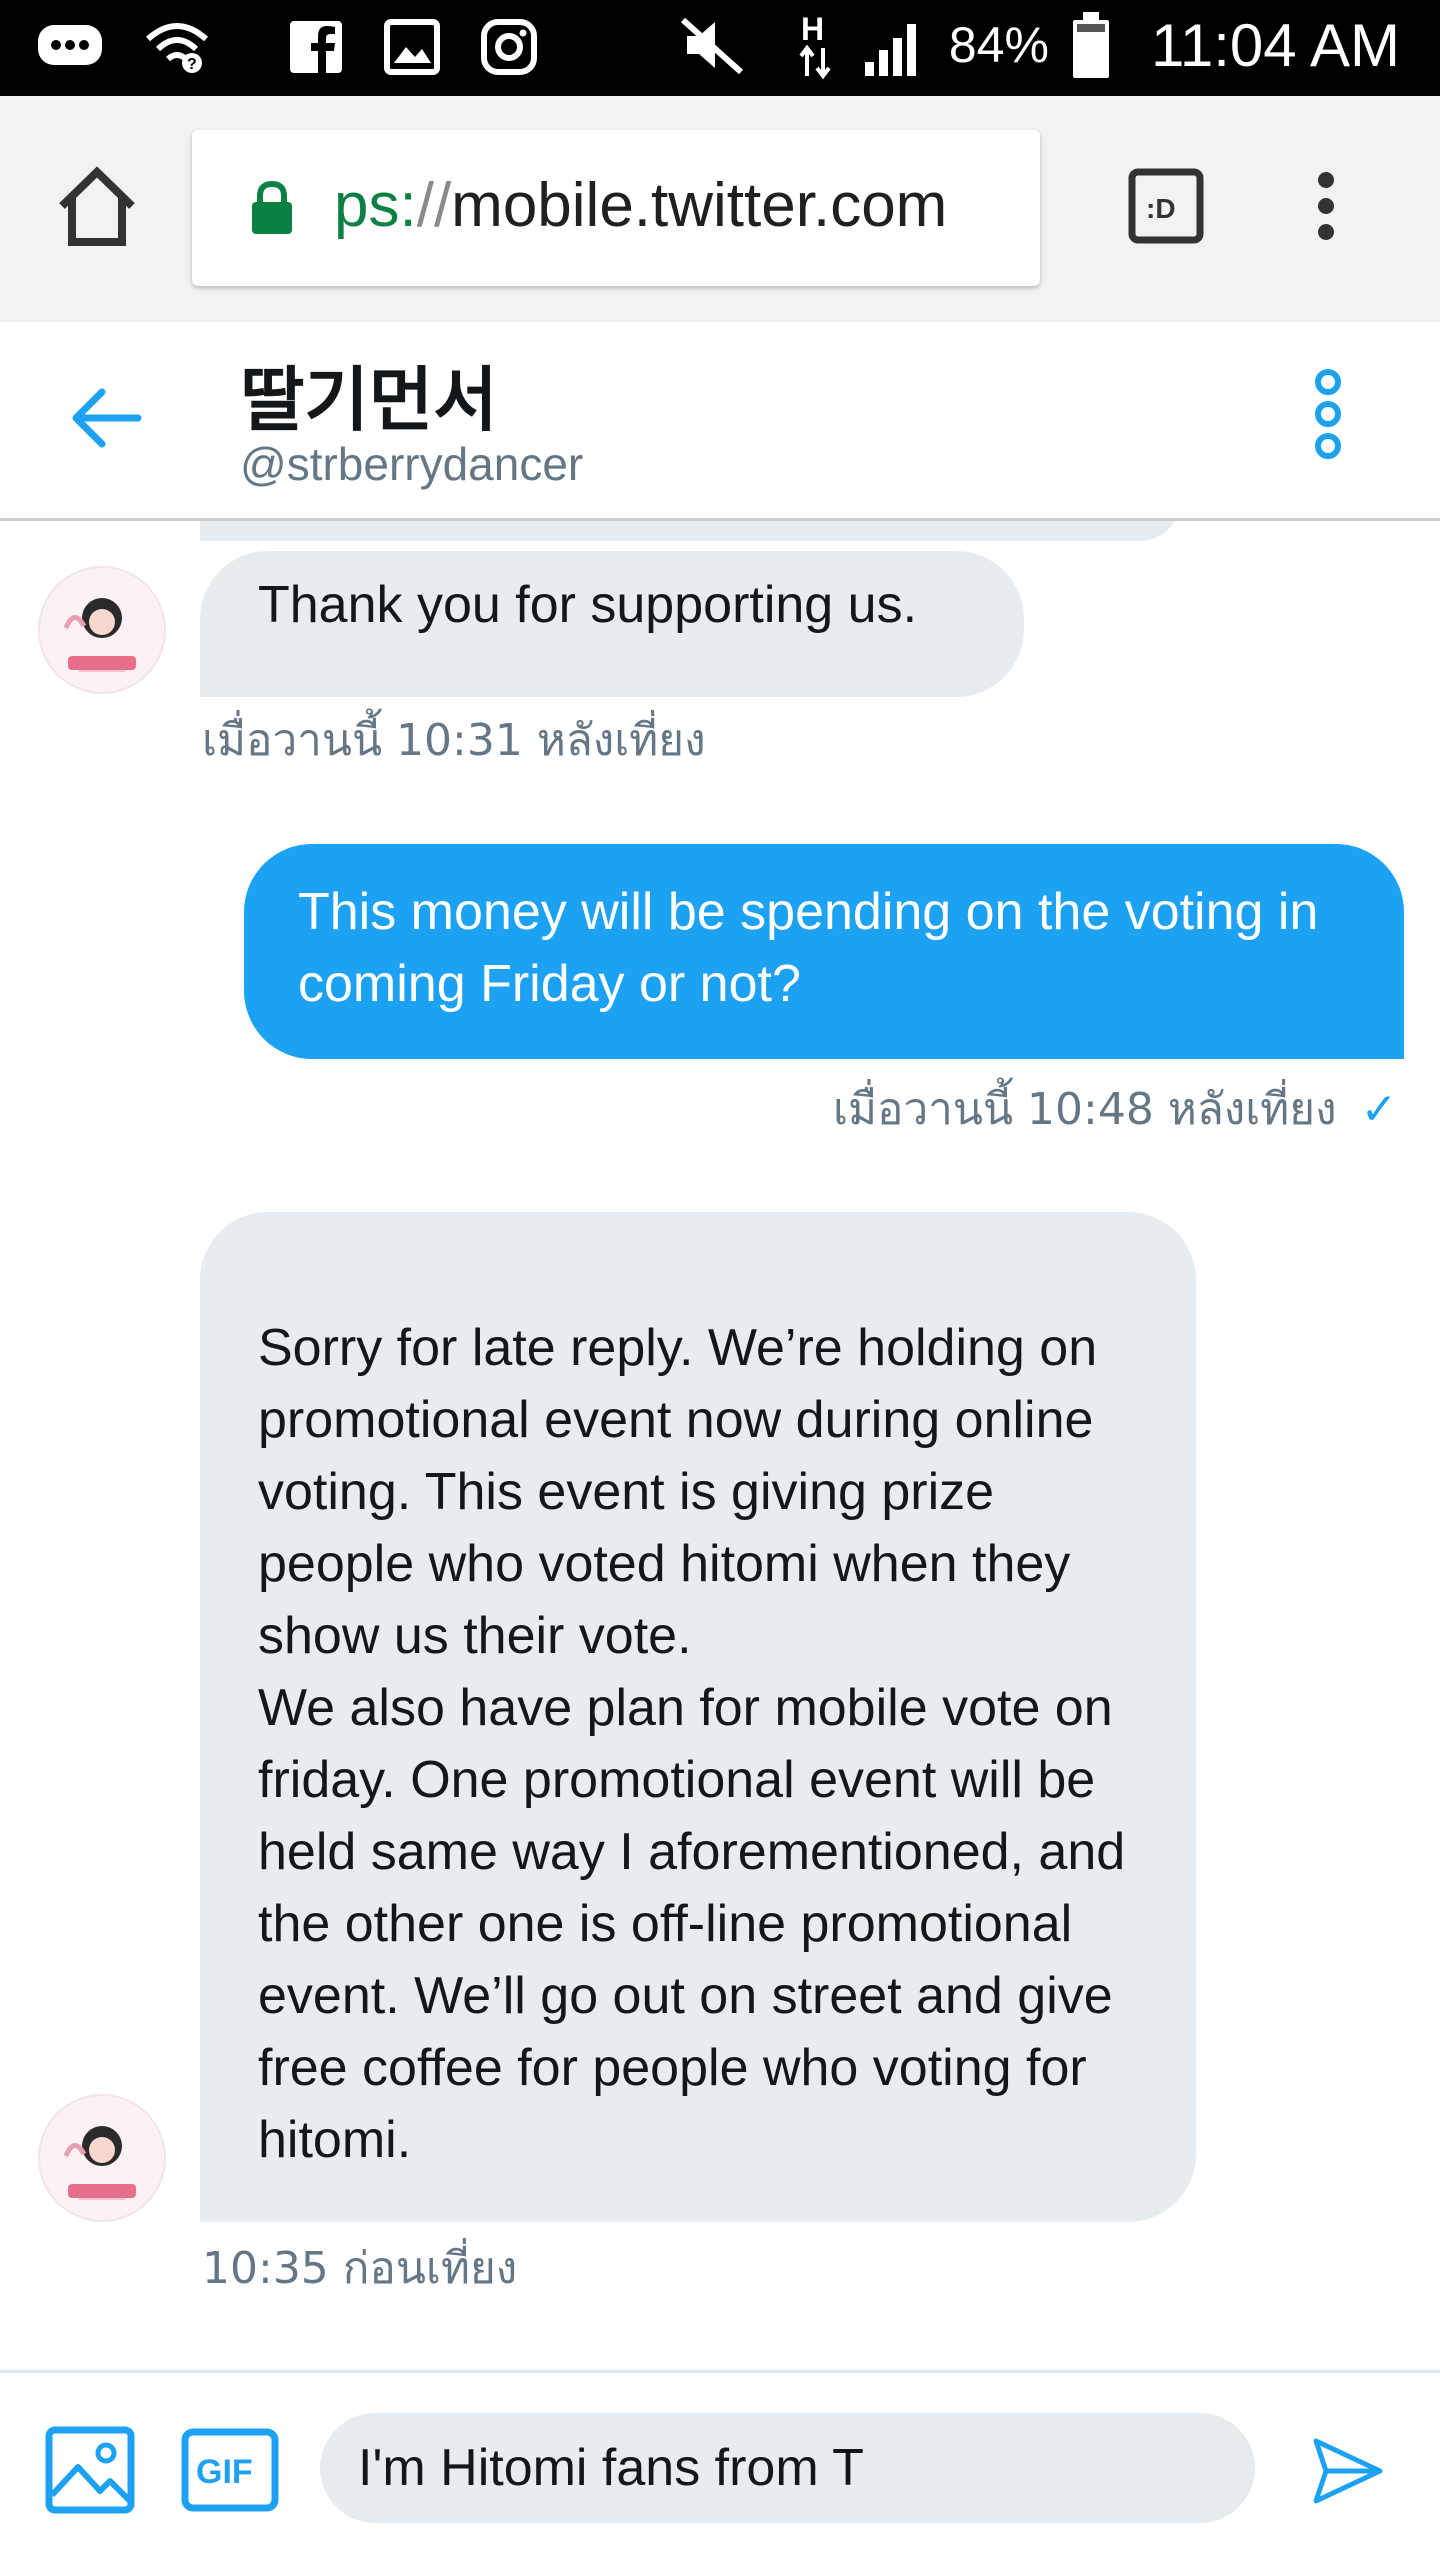 The image size is (1440, 2563). I want to click on url-slashes: //, so click(434, 205).